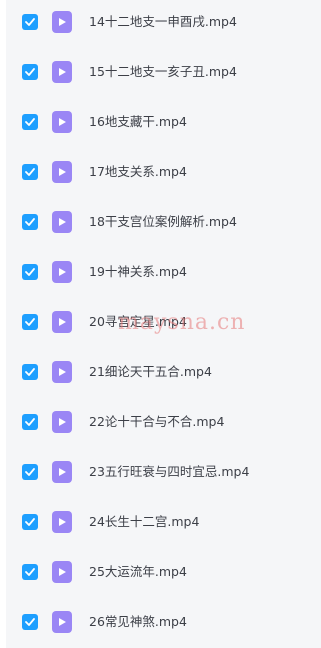 This screenshot has height=648, width=321. I want to click on file-row: 22论十干合与不合.mp4, so click(160, 422).